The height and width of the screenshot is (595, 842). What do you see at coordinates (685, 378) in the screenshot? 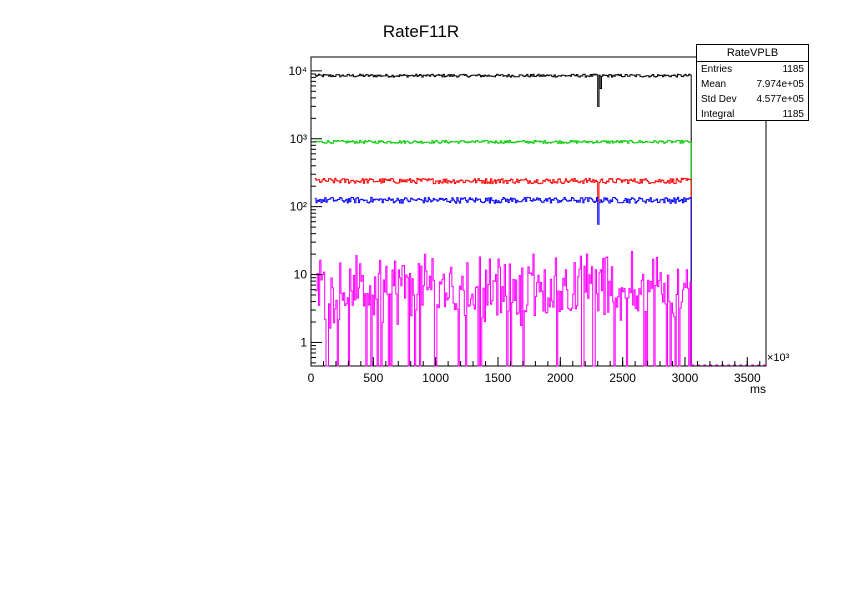
I see `x-tick-label: 3000` at bounding box center [685, 378].